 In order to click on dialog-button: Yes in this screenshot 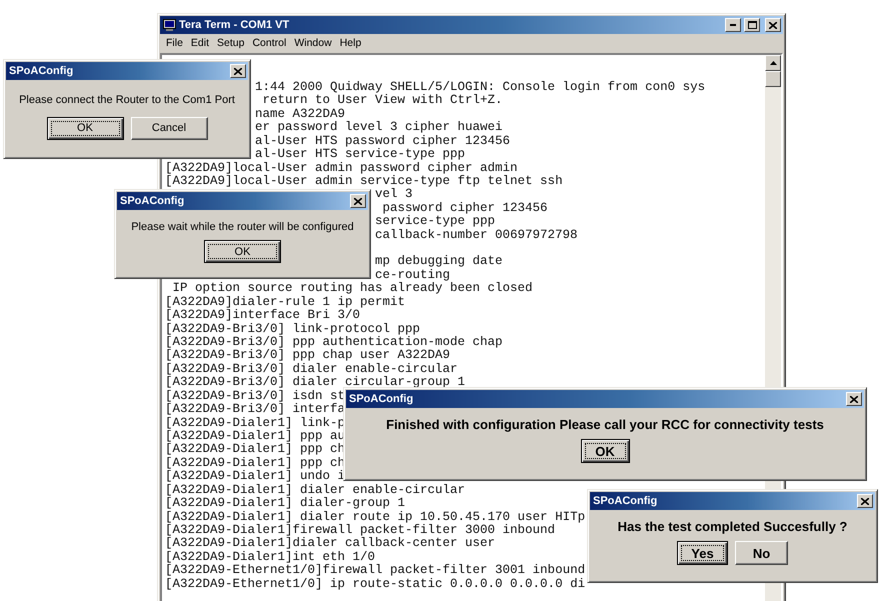, I will do `click(702, 553)`.